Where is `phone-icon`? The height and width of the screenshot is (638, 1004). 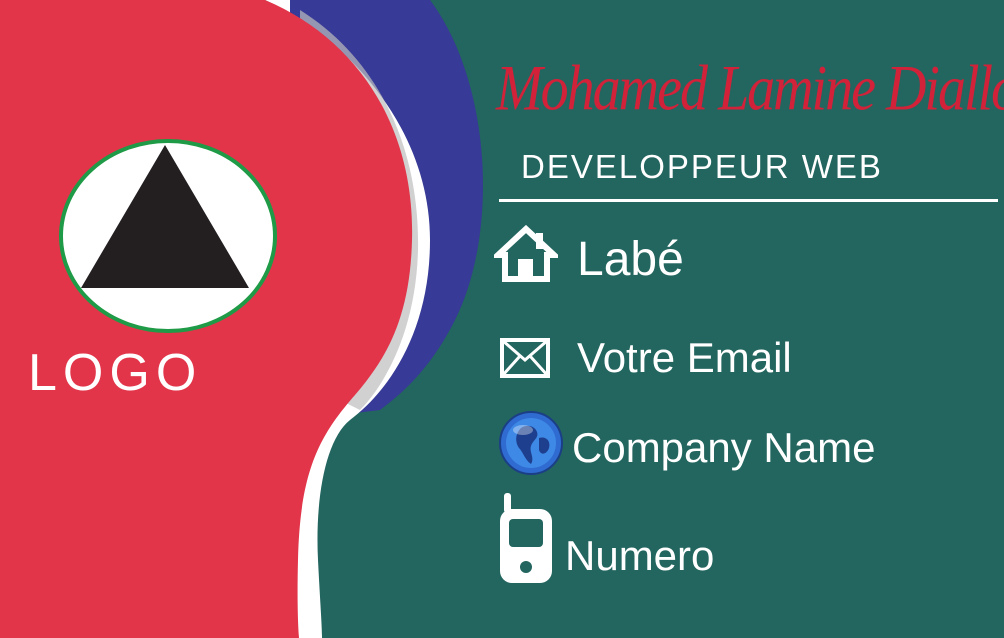 phone-icon is located at coordinates (526, 538).